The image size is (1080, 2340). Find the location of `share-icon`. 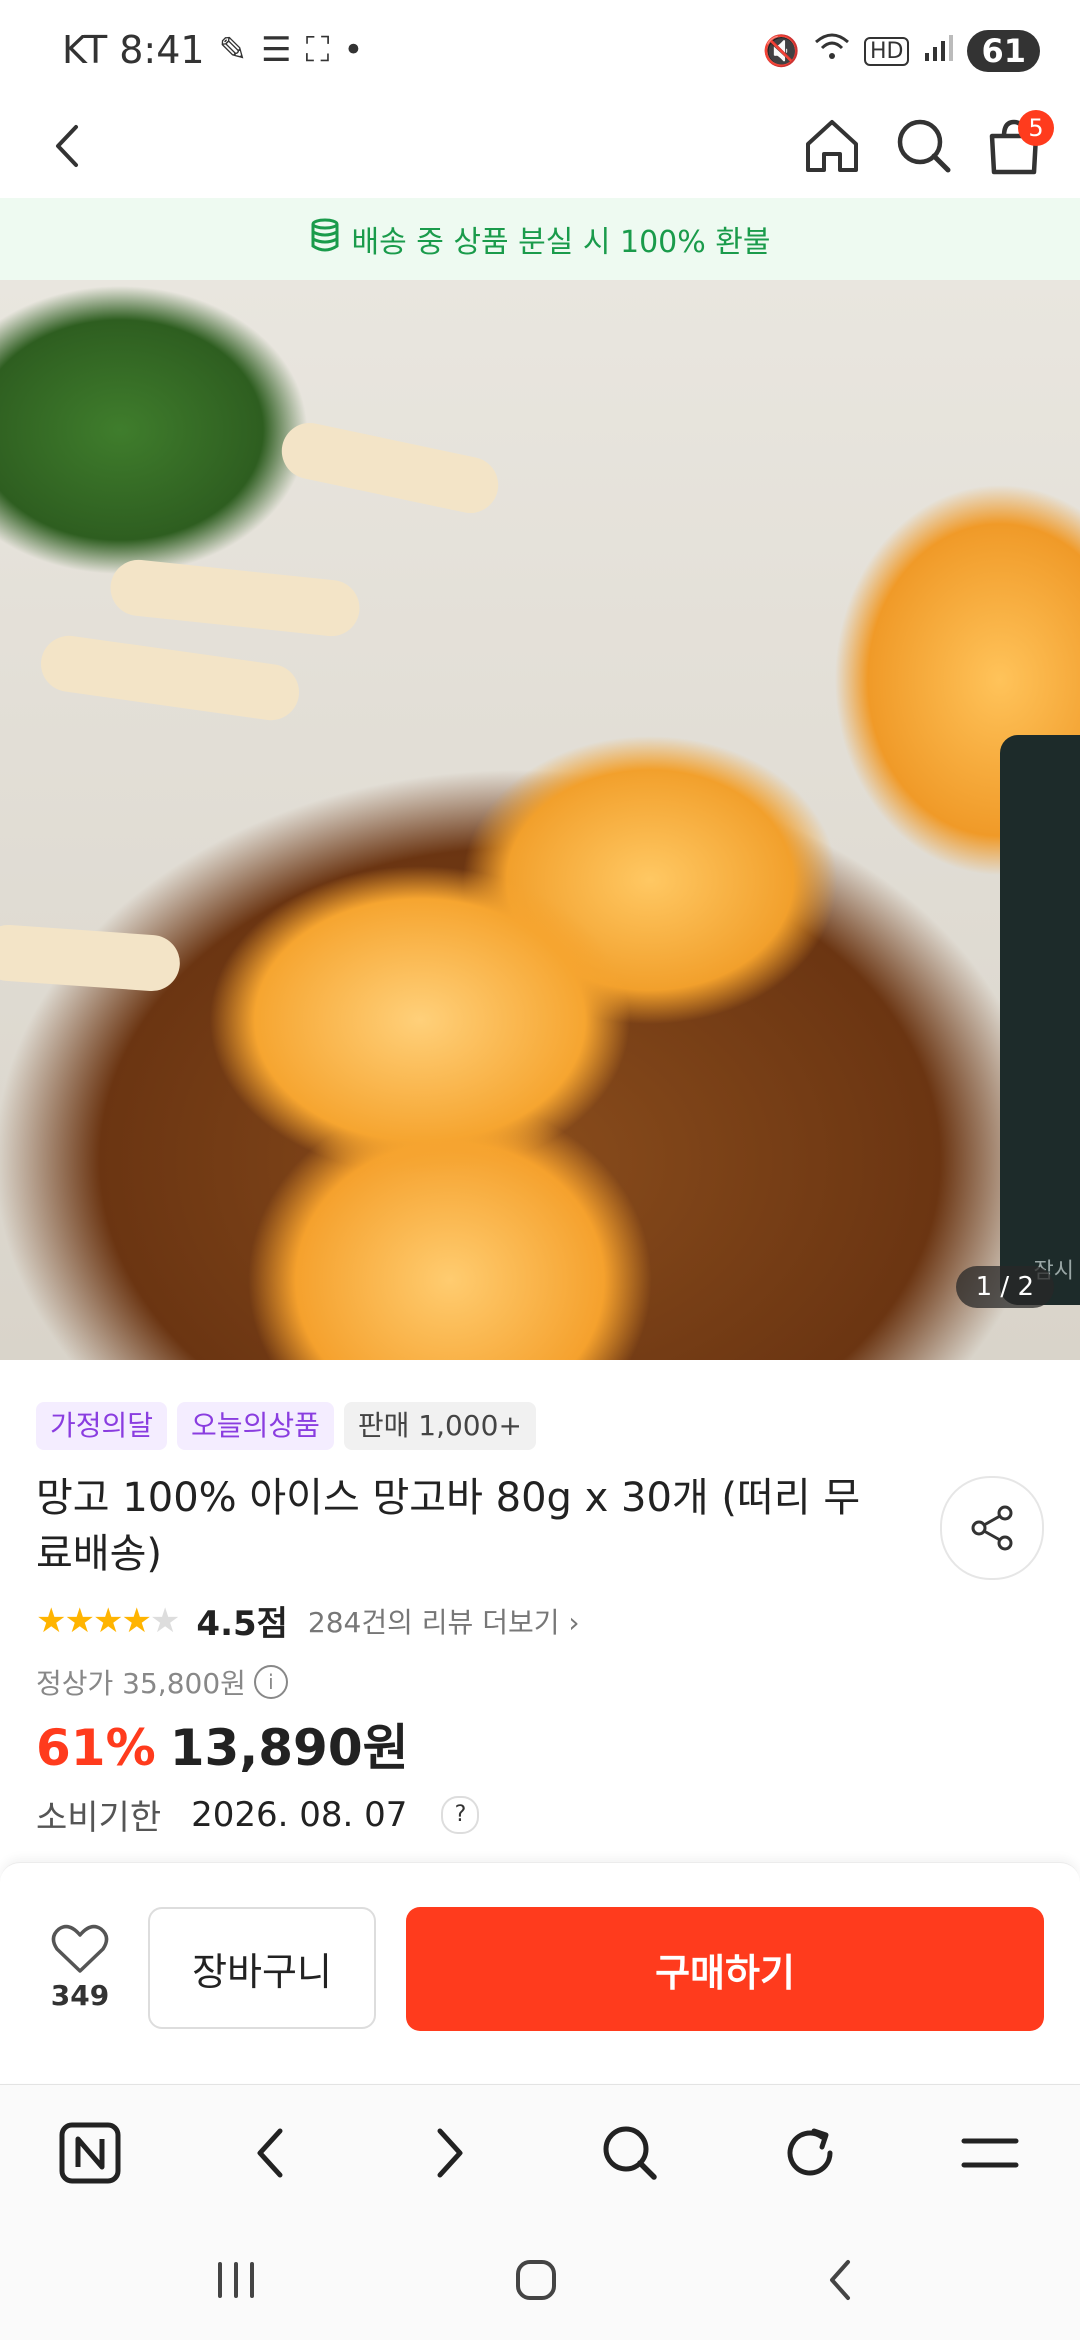

share-icon is located at coordinates (992, 1528).